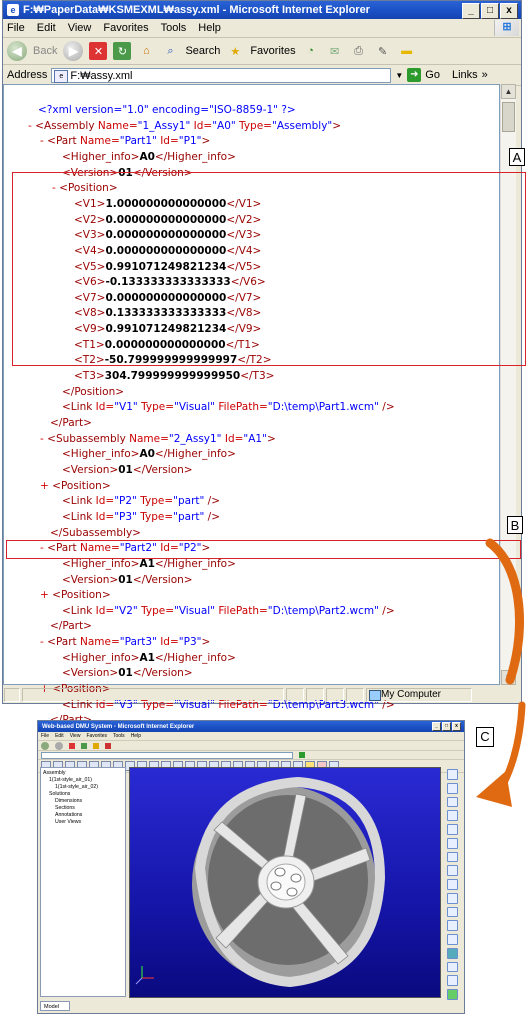 Image resolution: width=526 pixels, height=1014 pixels. What do you see at coordinates (452, 884) in the screenshot?
I see `right-tool-9-icon` at bounding box center [452, 884].